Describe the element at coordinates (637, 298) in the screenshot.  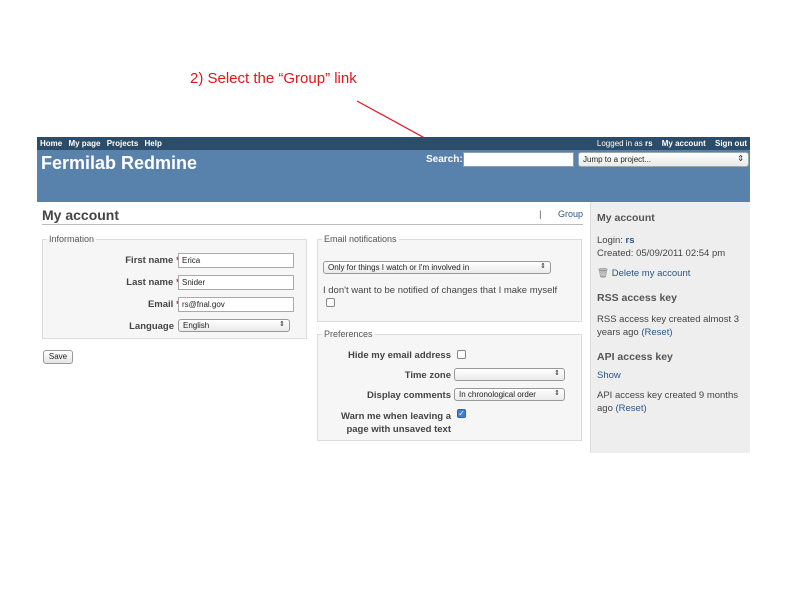
I see `rss-key-title: RSS access key` at that location.